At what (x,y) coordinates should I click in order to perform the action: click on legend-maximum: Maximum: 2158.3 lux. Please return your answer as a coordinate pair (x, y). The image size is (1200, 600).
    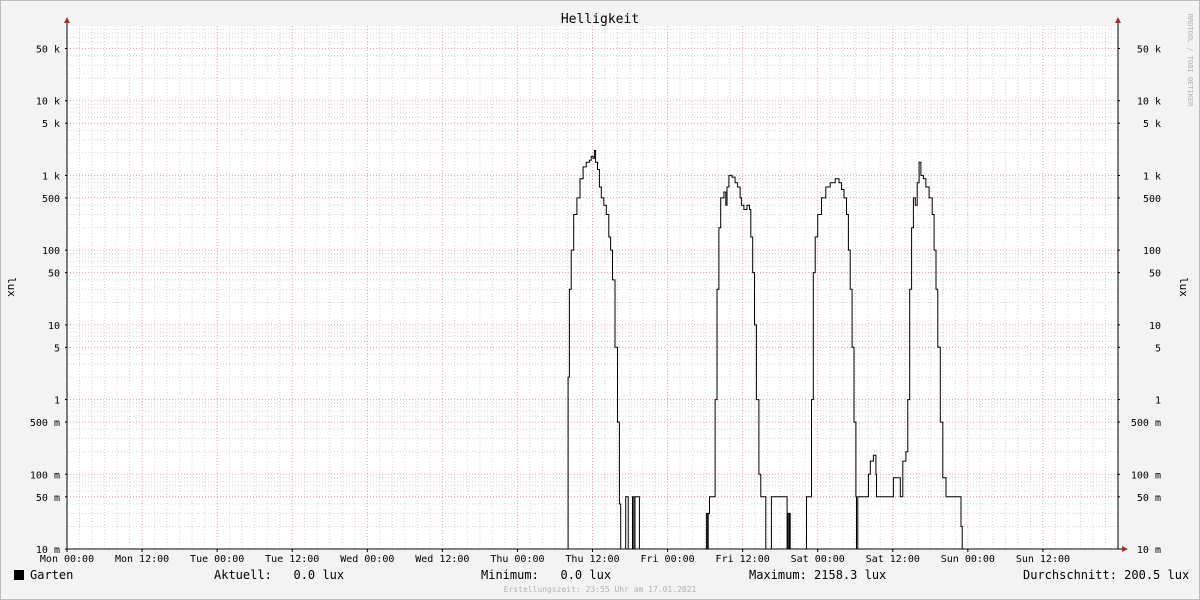
    Looking at the image, I should click on (818, 575).